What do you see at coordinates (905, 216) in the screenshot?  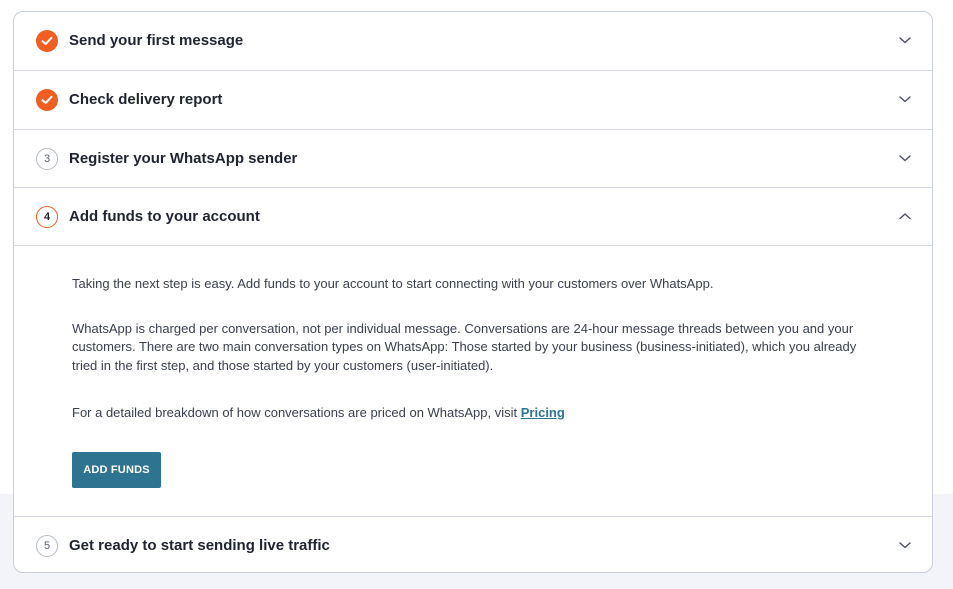 I see `chevron-up-icon` at bounding box center [905, 216].